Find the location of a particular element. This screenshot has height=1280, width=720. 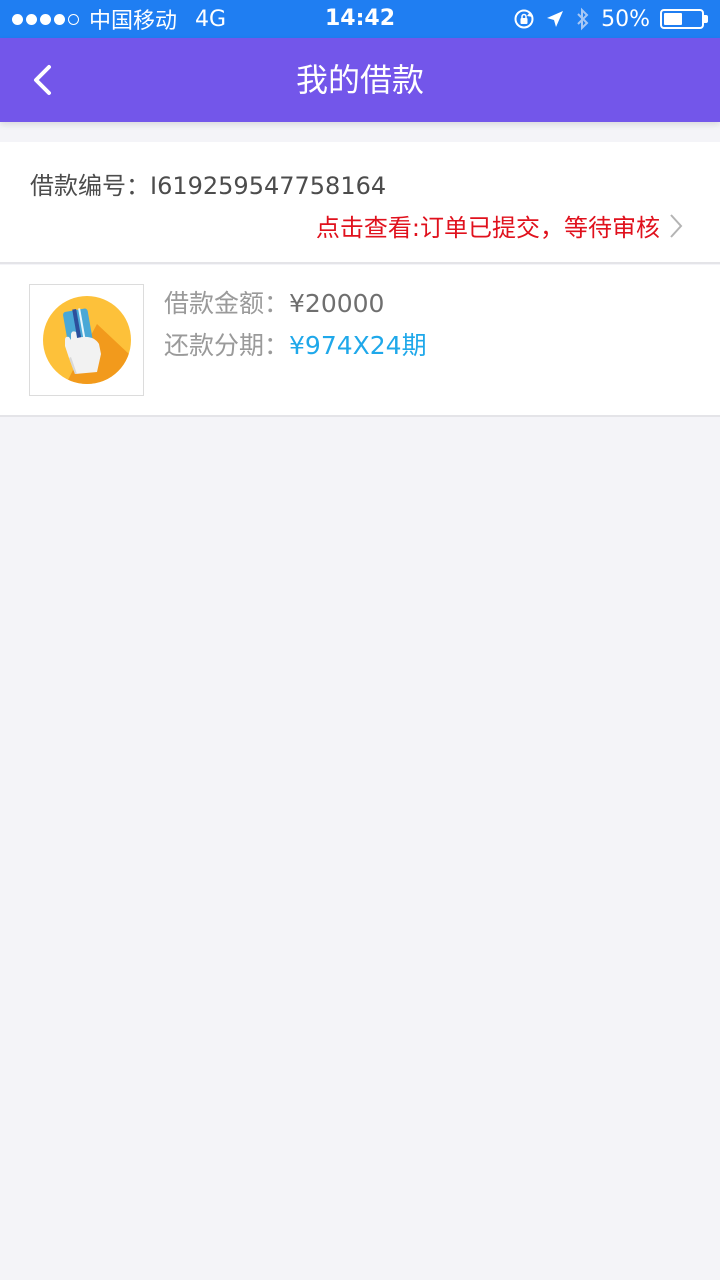

loan-thumbnail is located at coordinates (86, 340).